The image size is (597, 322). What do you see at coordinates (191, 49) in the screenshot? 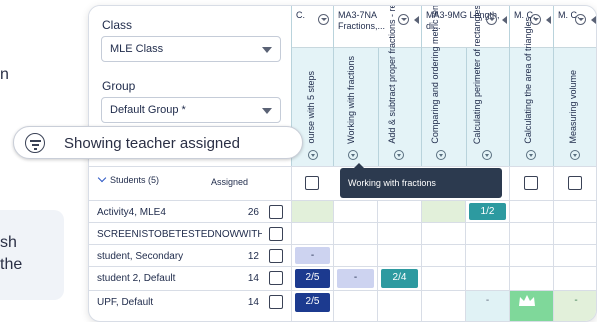
I see `class-select: MLE Class` at bounding box center [191, 49].